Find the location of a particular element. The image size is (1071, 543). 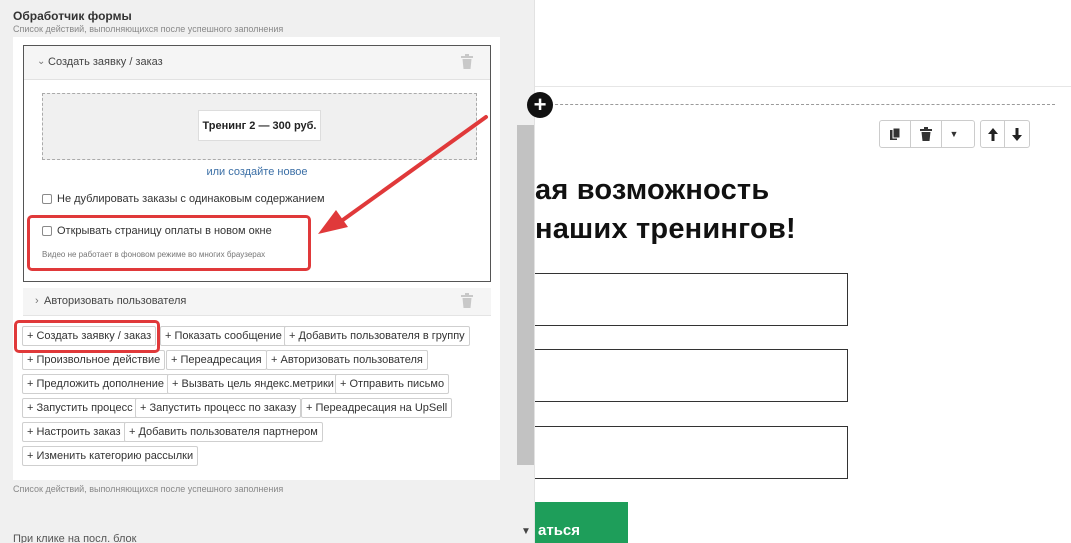

chevron-right-icon: › is located at coordinates (37, 301).